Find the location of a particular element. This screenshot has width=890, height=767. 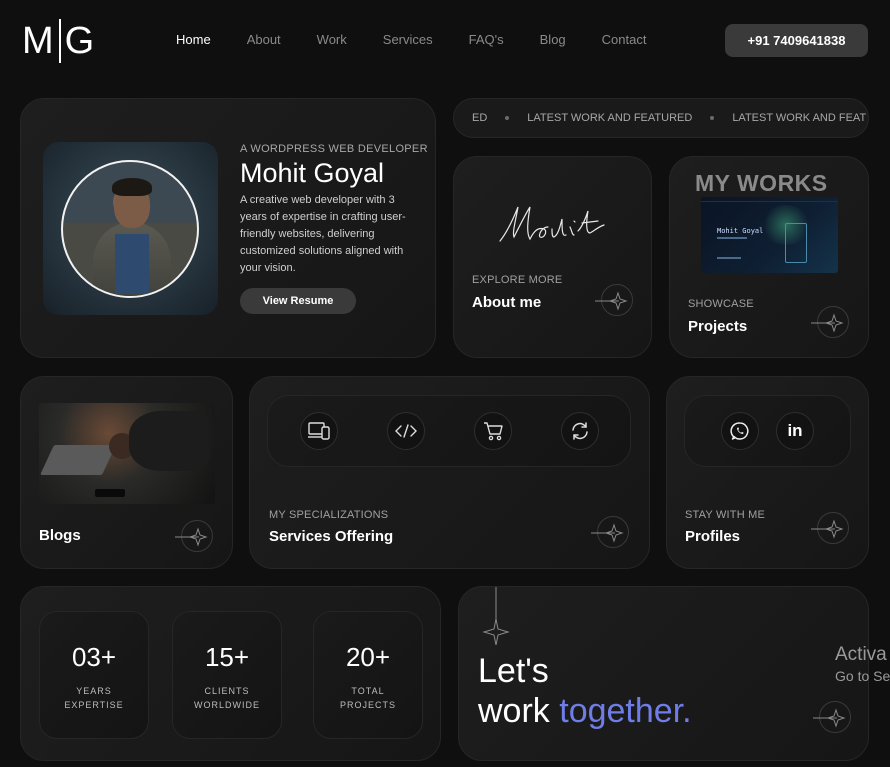

stat-clients: 15+ CLIENTS WORLDWIDE is located at coordinates (227, 675).